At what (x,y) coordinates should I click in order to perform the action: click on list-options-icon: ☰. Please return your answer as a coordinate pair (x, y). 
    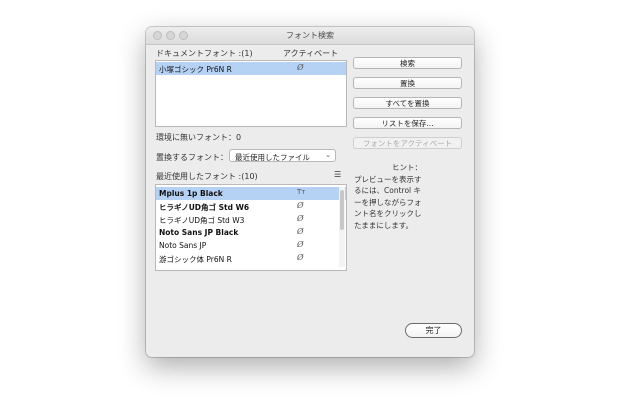
    Looking at the image, I should click on (337, 174).